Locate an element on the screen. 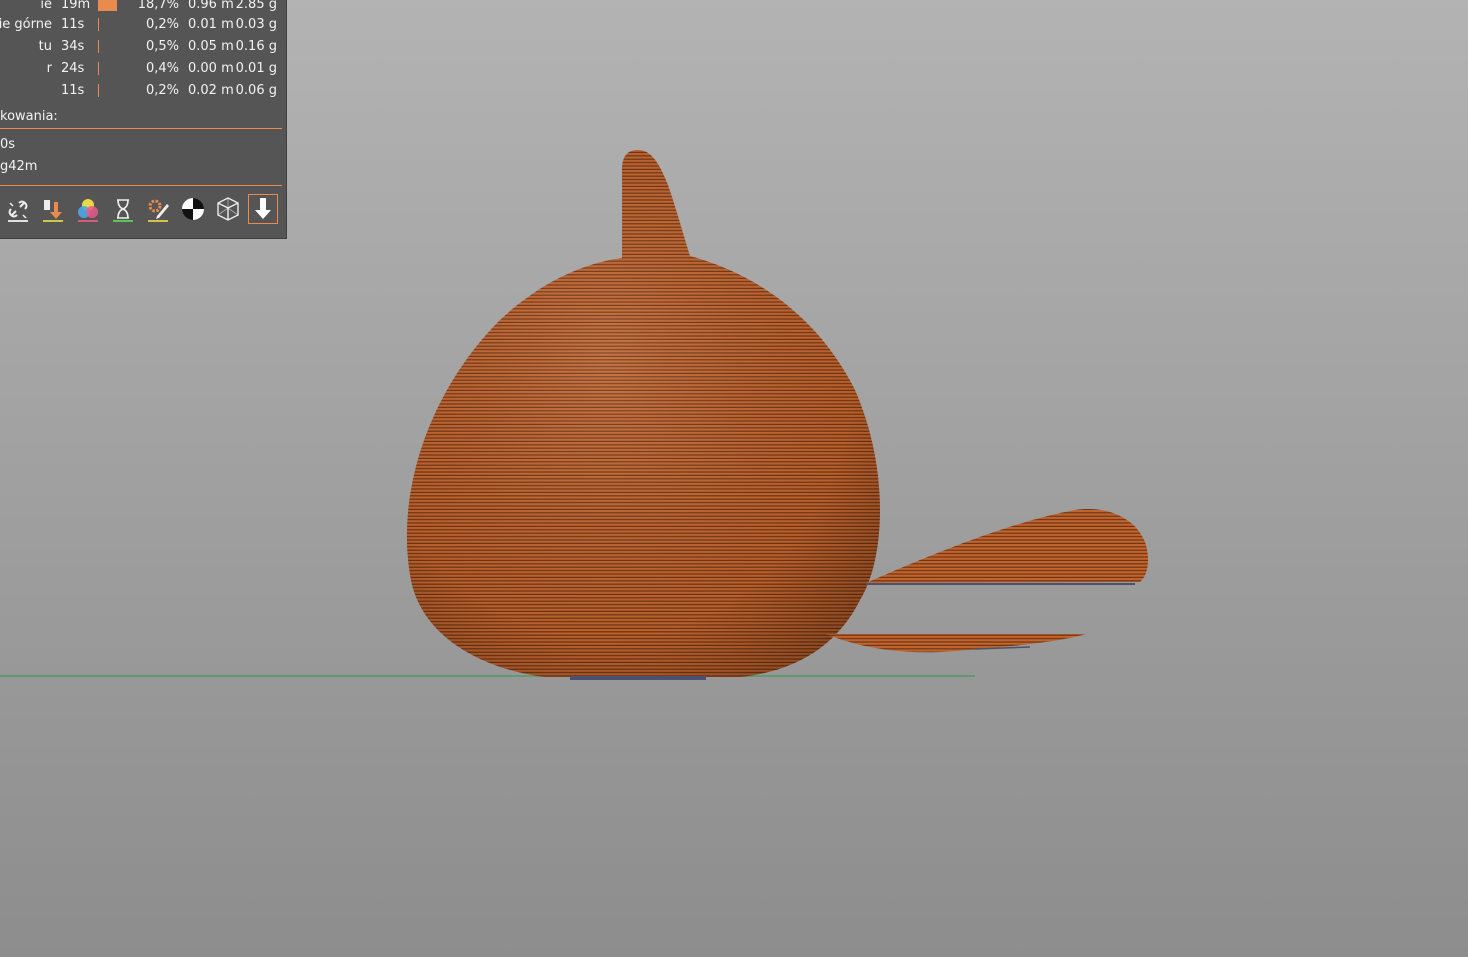 The image size is (1468, 957). legend-toolbar is located at coordinates (143, 210).